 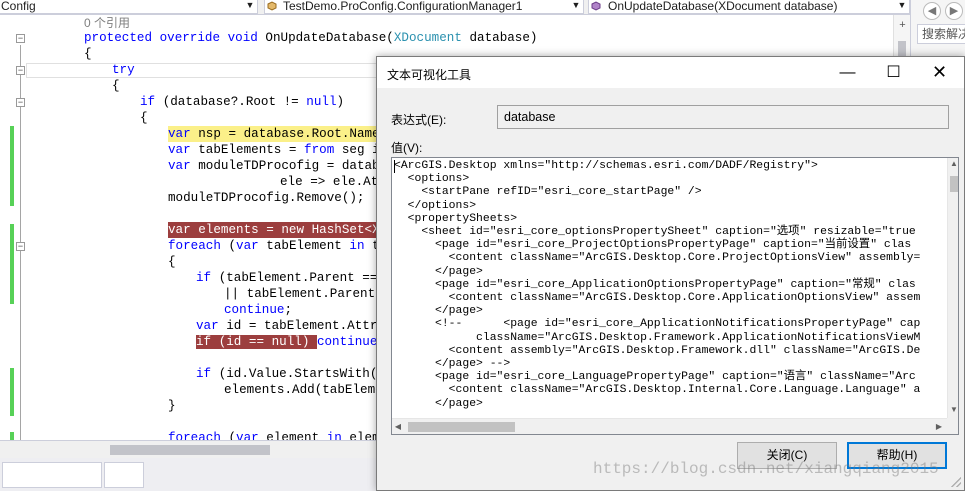 I want to click on scroll-up-icon: ▲, so click(x=953, y=164).